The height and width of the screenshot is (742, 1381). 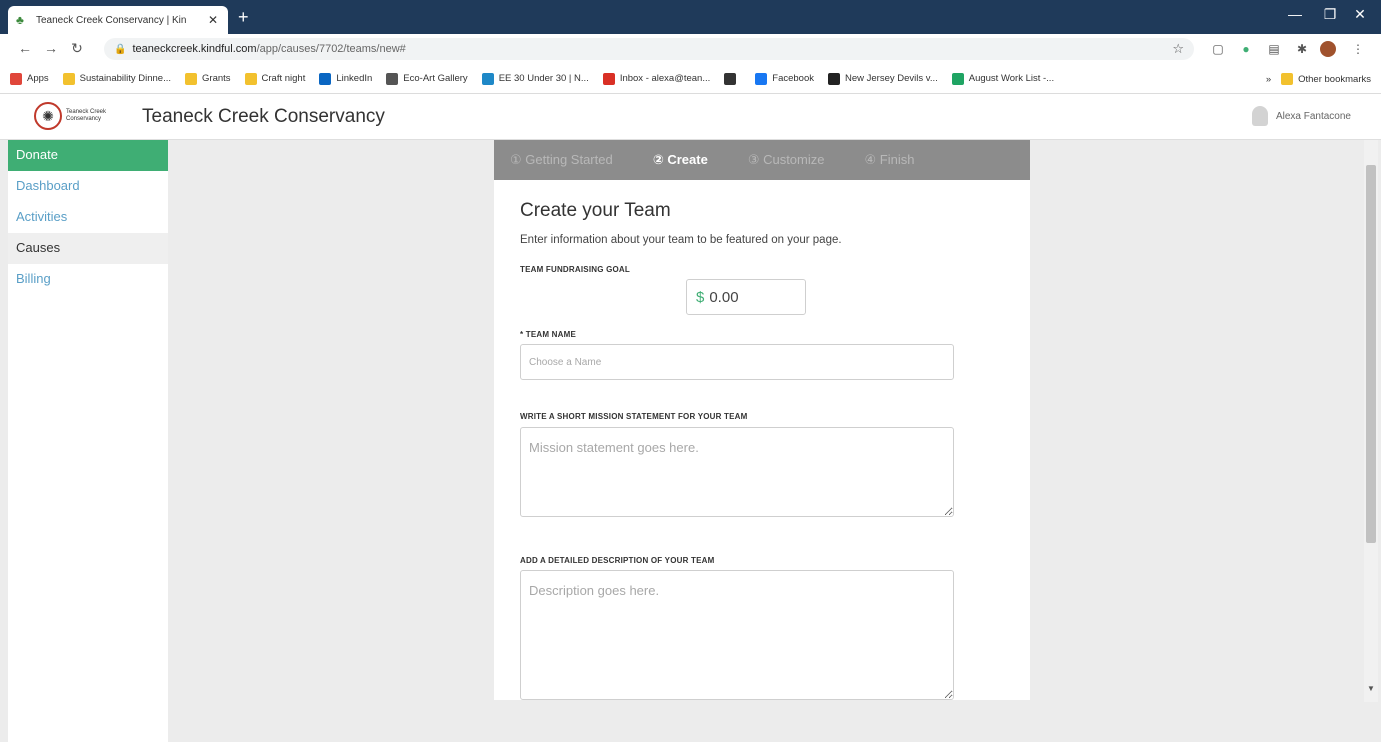 What do you see at coordinates (1330, 14) in the screenshot?
I see `restore-icon: ❐` at bounding box center [1330, 14].